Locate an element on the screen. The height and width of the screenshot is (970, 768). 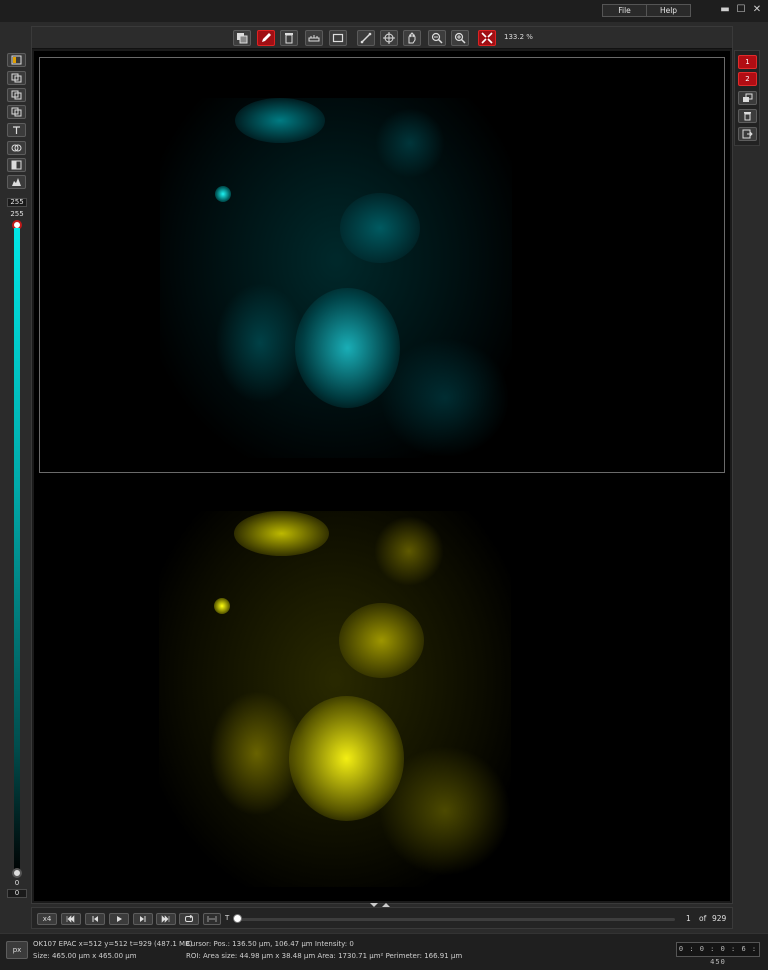
contrast-icon is located at coordinates (16, 165).